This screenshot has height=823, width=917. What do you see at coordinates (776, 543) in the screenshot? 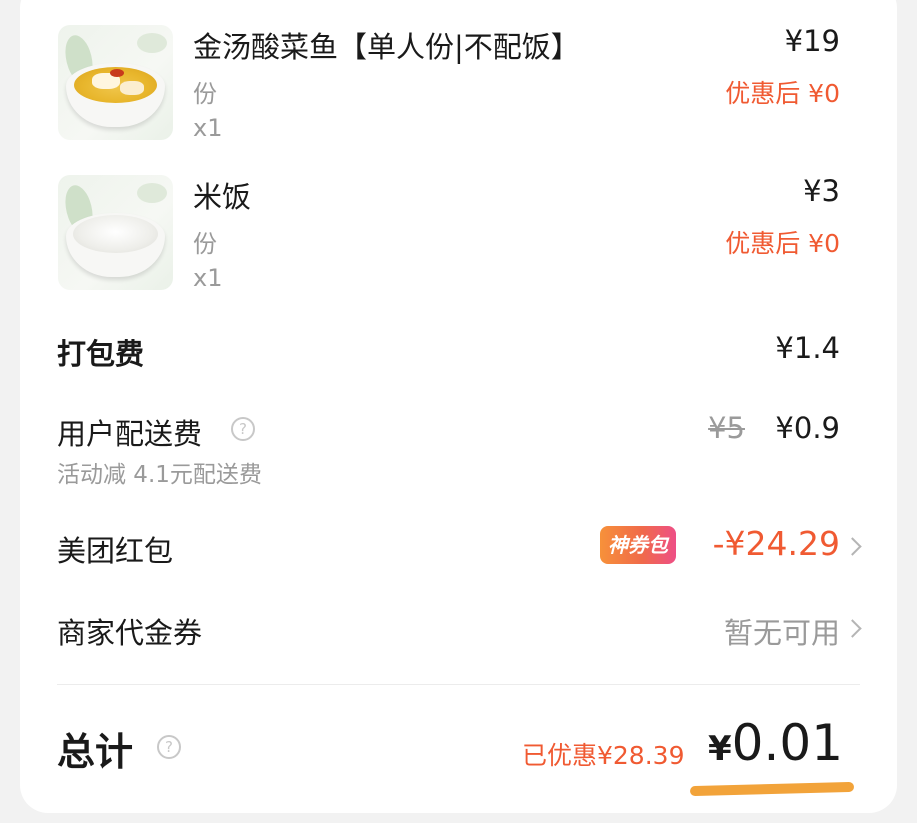
I see `red-packet-value: -¥24.29` at bounding box center [776, 543].